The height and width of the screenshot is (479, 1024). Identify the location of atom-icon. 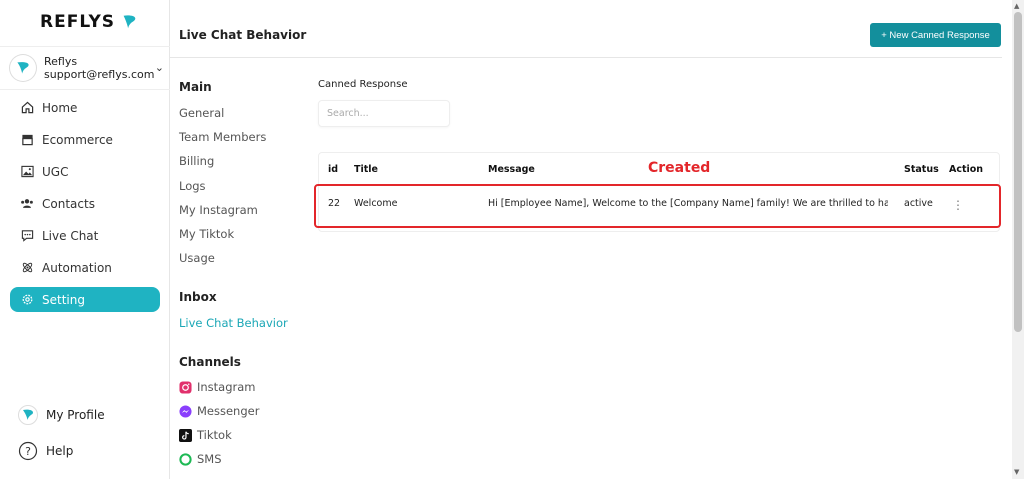
(27, 268).